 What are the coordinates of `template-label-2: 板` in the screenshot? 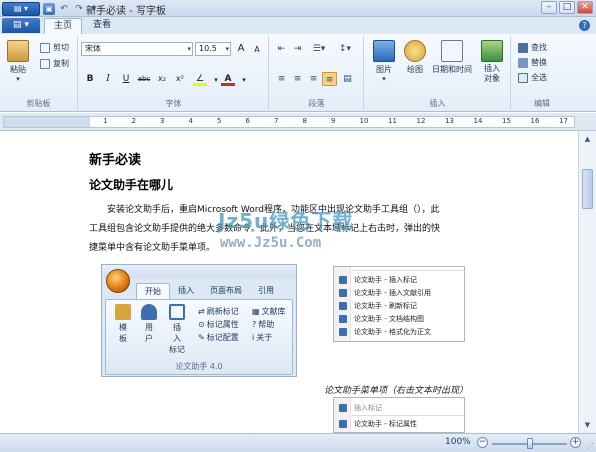 It's located at (123, 338).